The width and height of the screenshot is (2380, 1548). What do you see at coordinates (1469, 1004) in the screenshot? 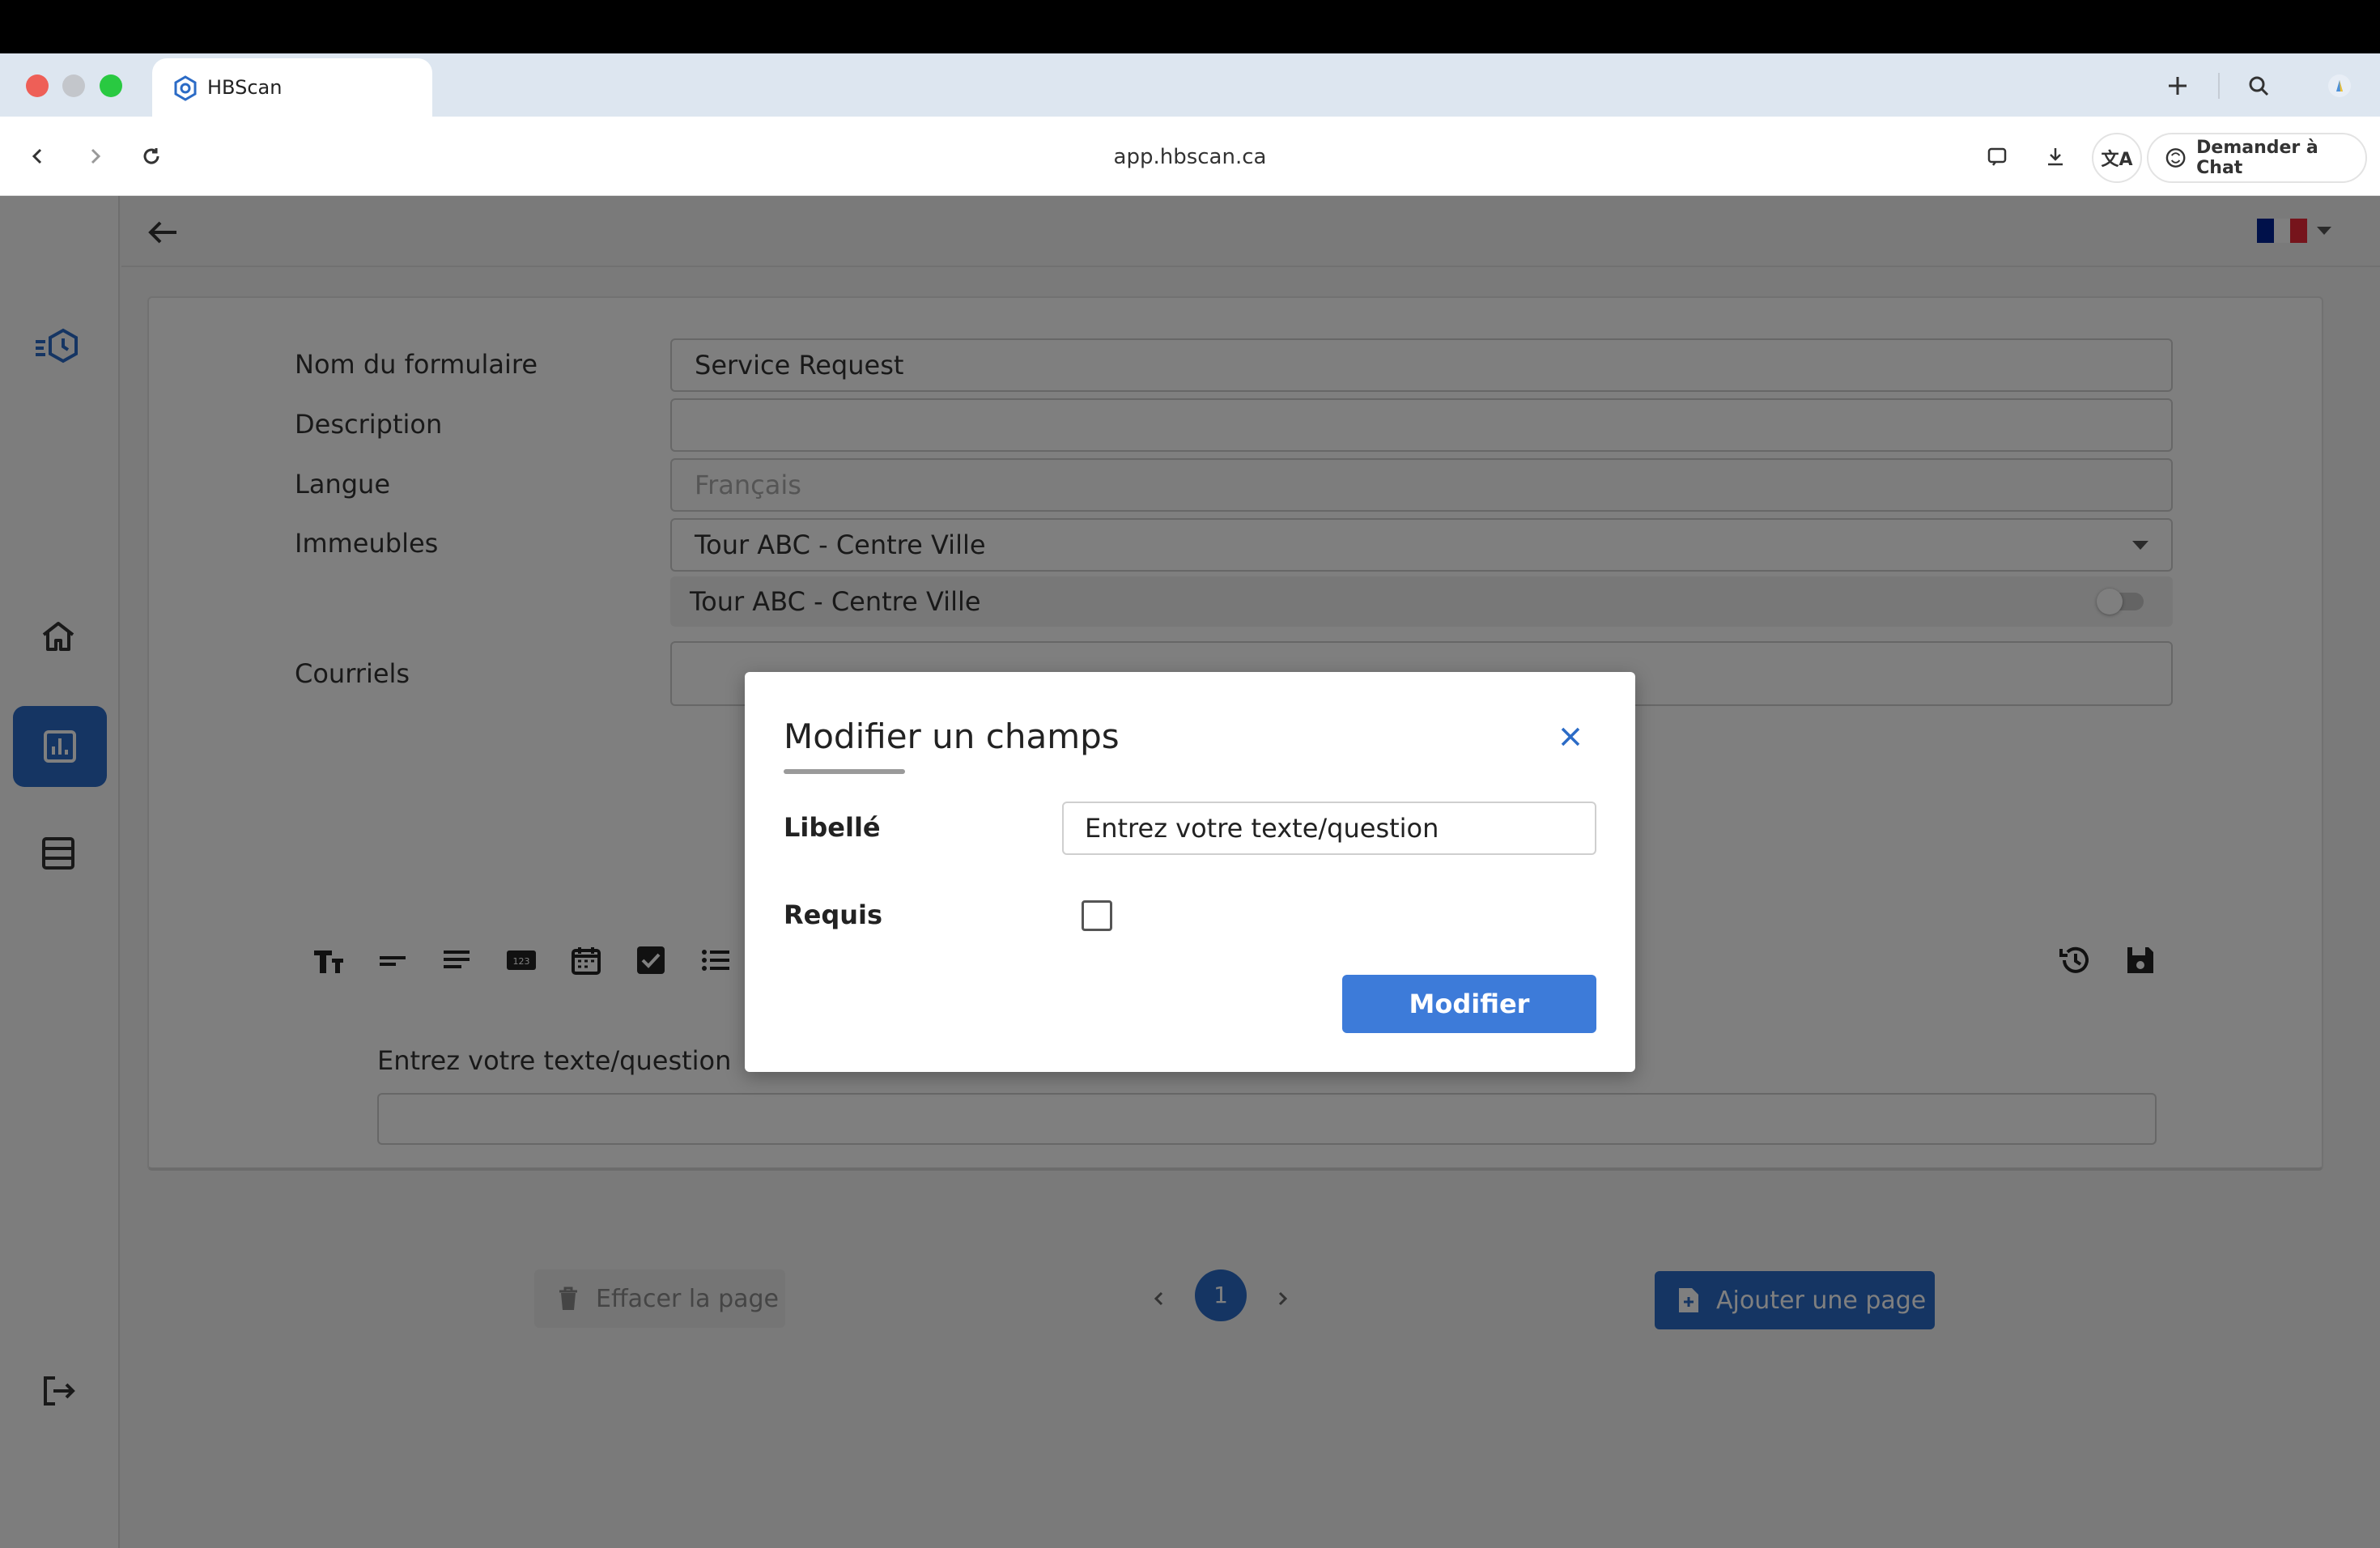
I see `modify-button: Modifier` at bounding box center [1469, 1004].